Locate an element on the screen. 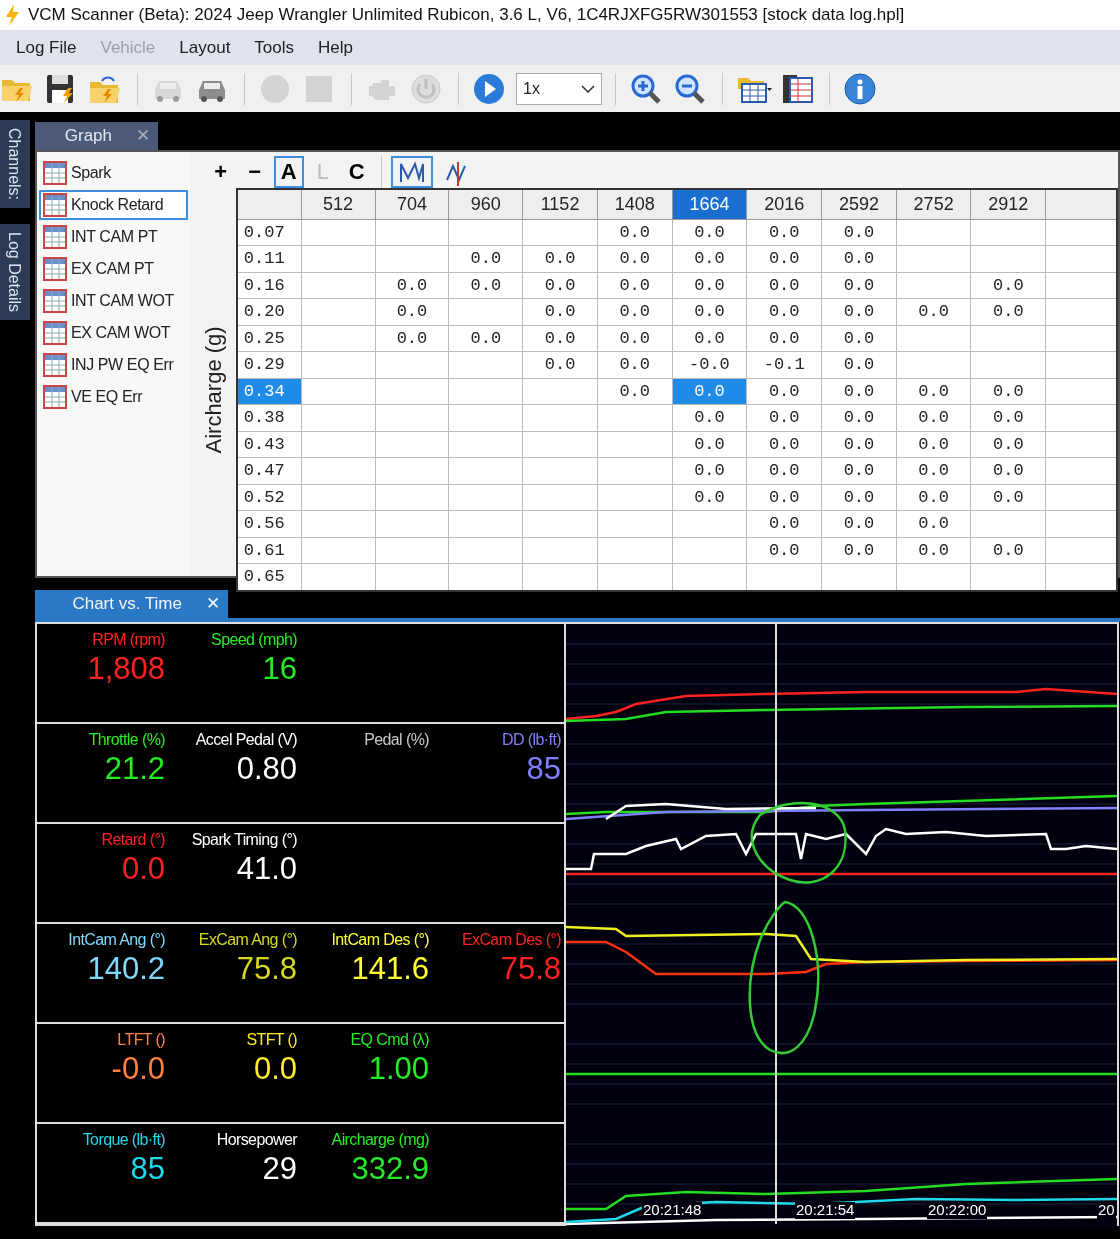 The height and width of the screenshot is (1239, 1120). column-header: 1408 is located at coordinates (635, 204).